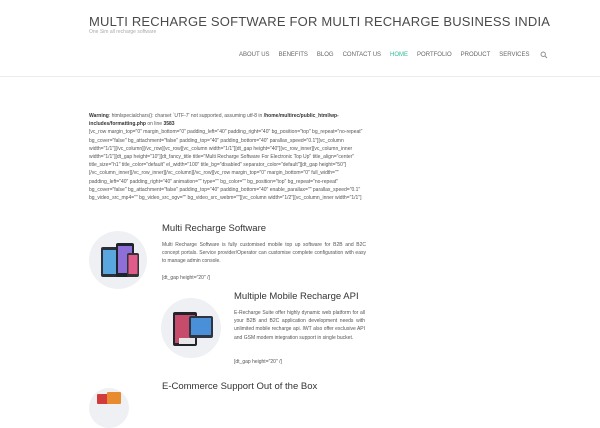 The height and width of the screenshot is (428, 600). I want to click on warning-label: Warning, so click(99, 116).